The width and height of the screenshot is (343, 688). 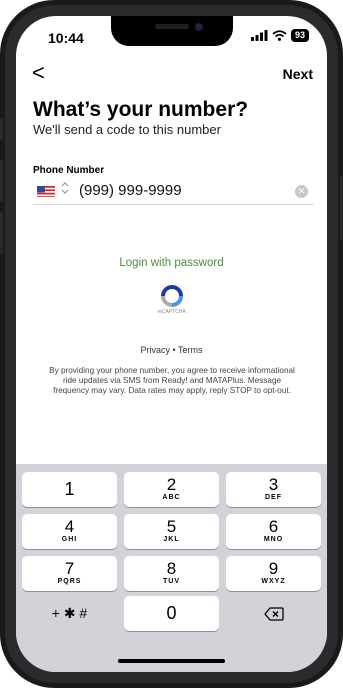 What do you see at coordinates (66, 38) in the screenshot?
I see `status-time: 10:44` at bounding box center [66, 38].